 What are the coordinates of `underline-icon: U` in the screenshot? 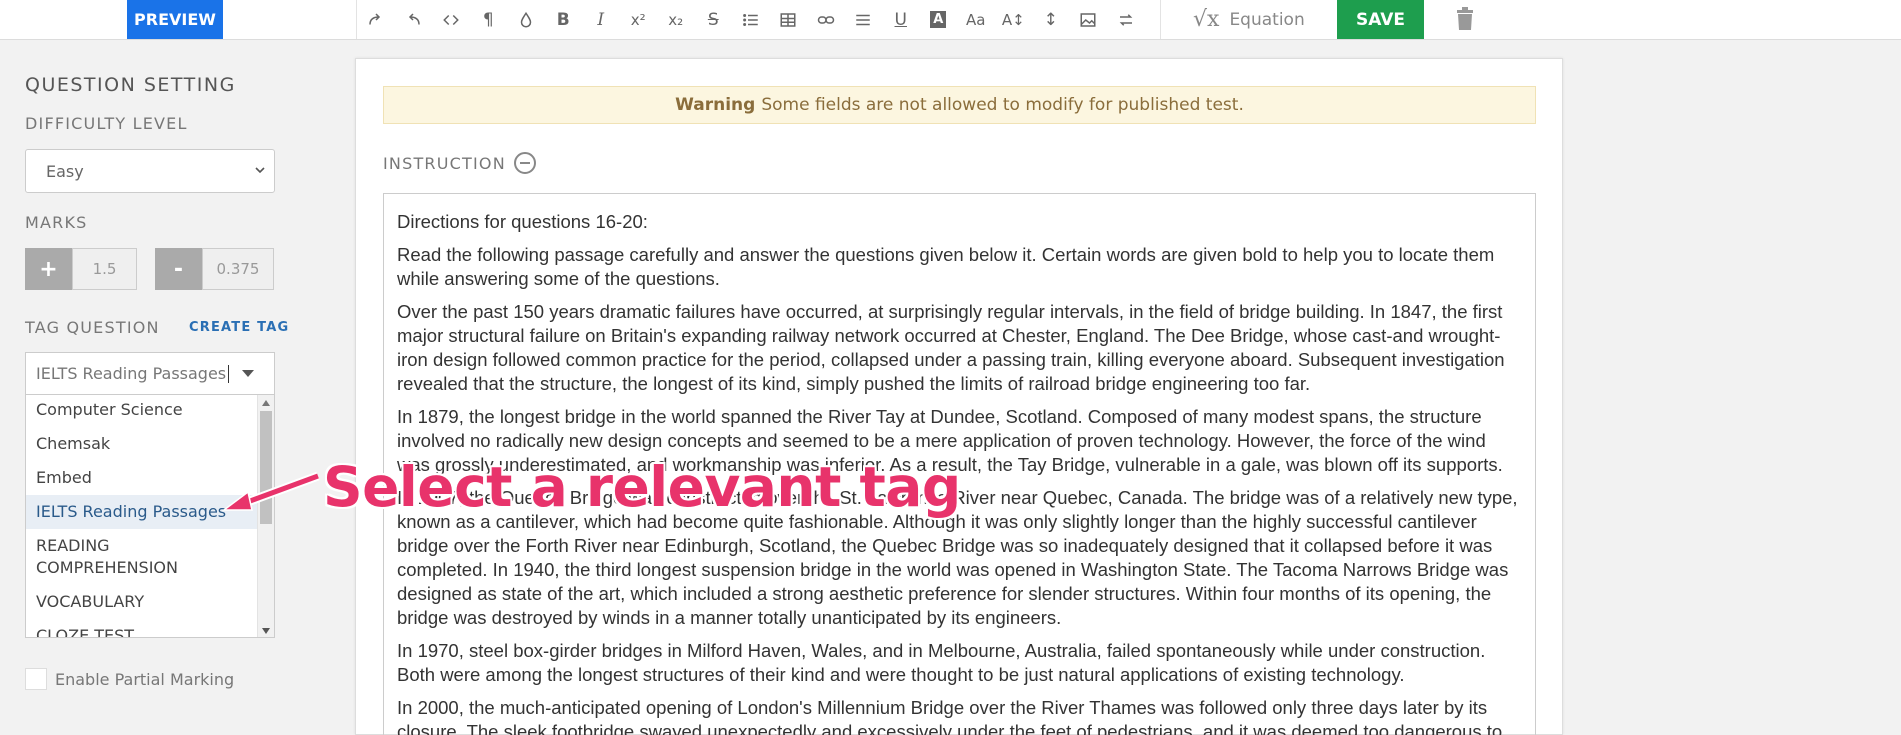 It's located at (901, 19).